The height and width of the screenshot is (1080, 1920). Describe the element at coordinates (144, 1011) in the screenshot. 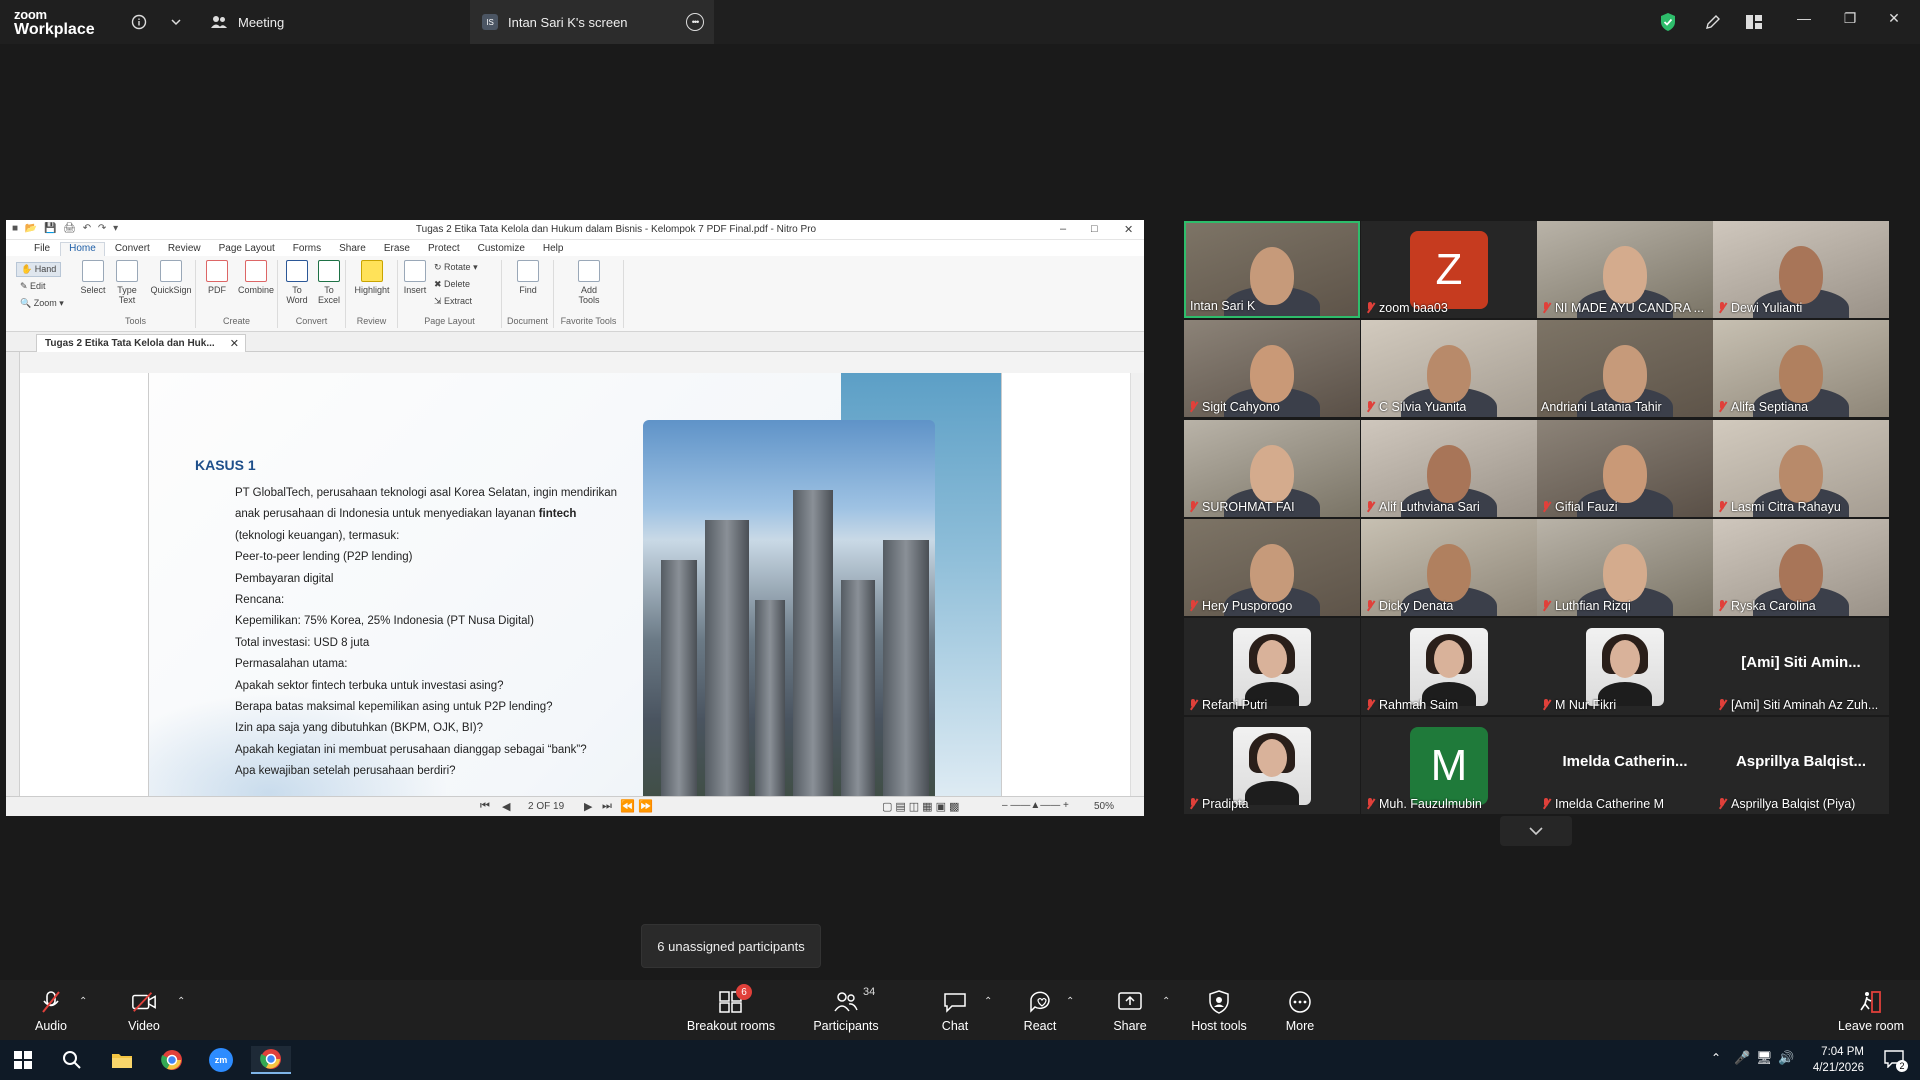

I see `video-button: Video` at that location.